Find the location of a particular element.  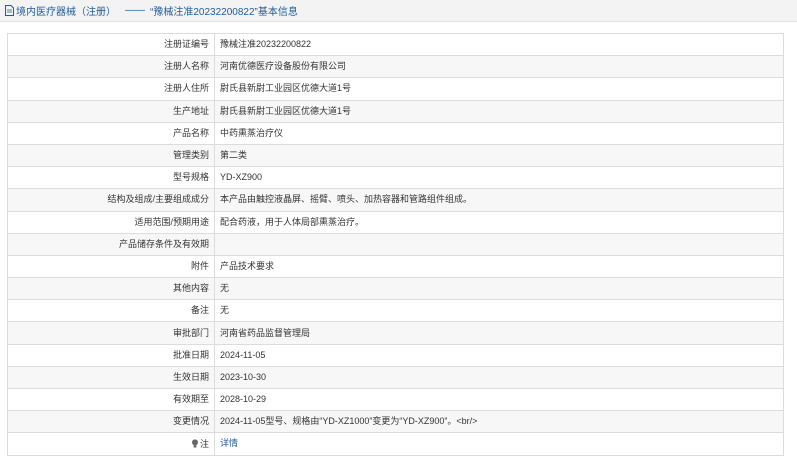

row-label: 型号规格 is located at coordinates (190, 177).